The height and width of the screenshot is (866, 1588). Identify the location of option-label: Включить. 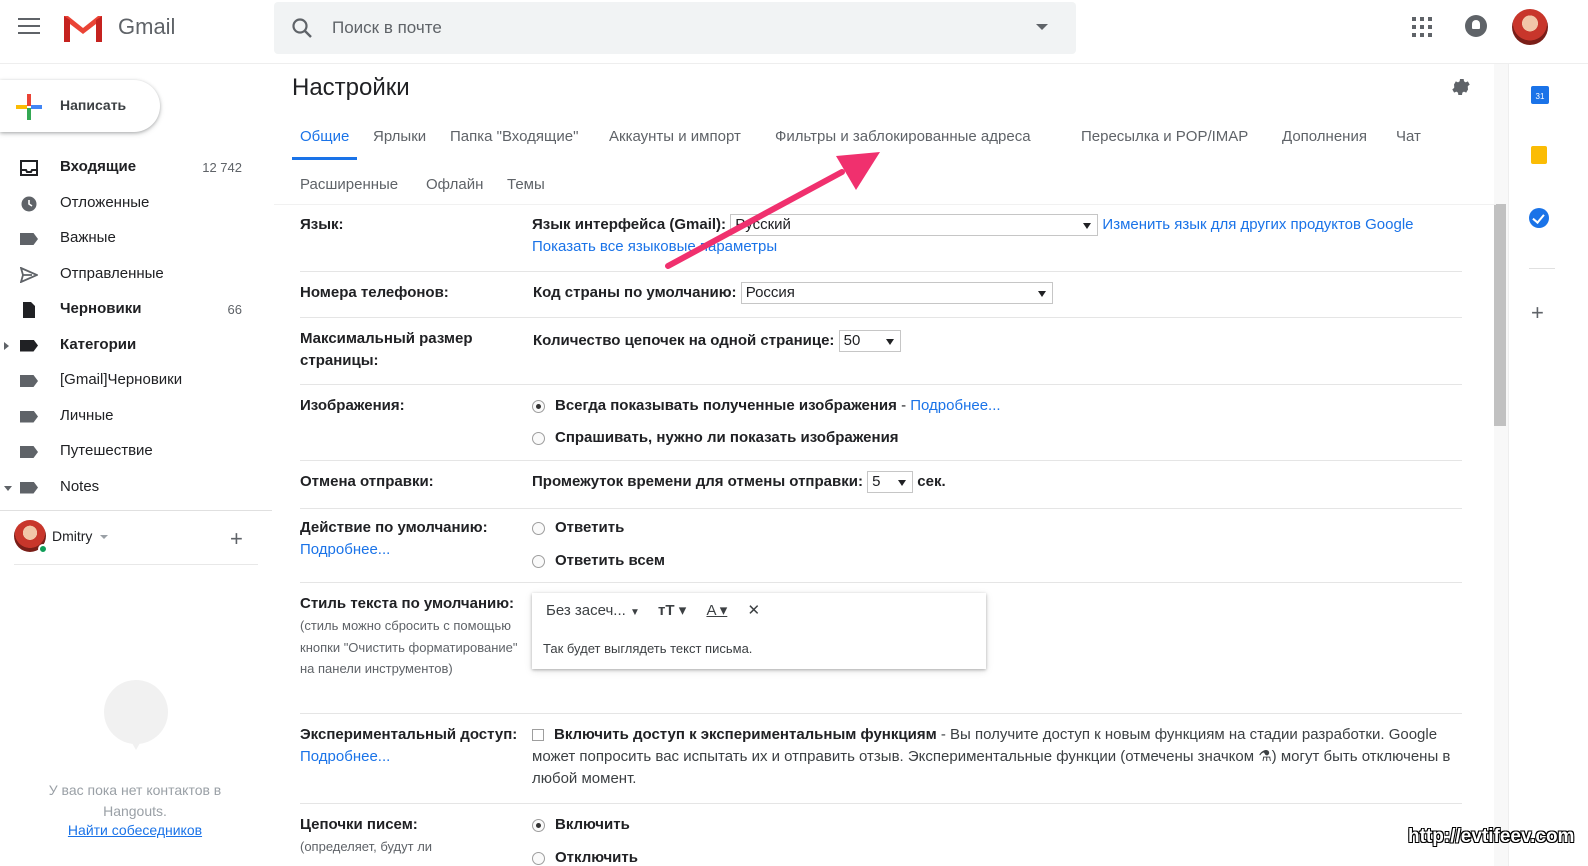
(592, 824).